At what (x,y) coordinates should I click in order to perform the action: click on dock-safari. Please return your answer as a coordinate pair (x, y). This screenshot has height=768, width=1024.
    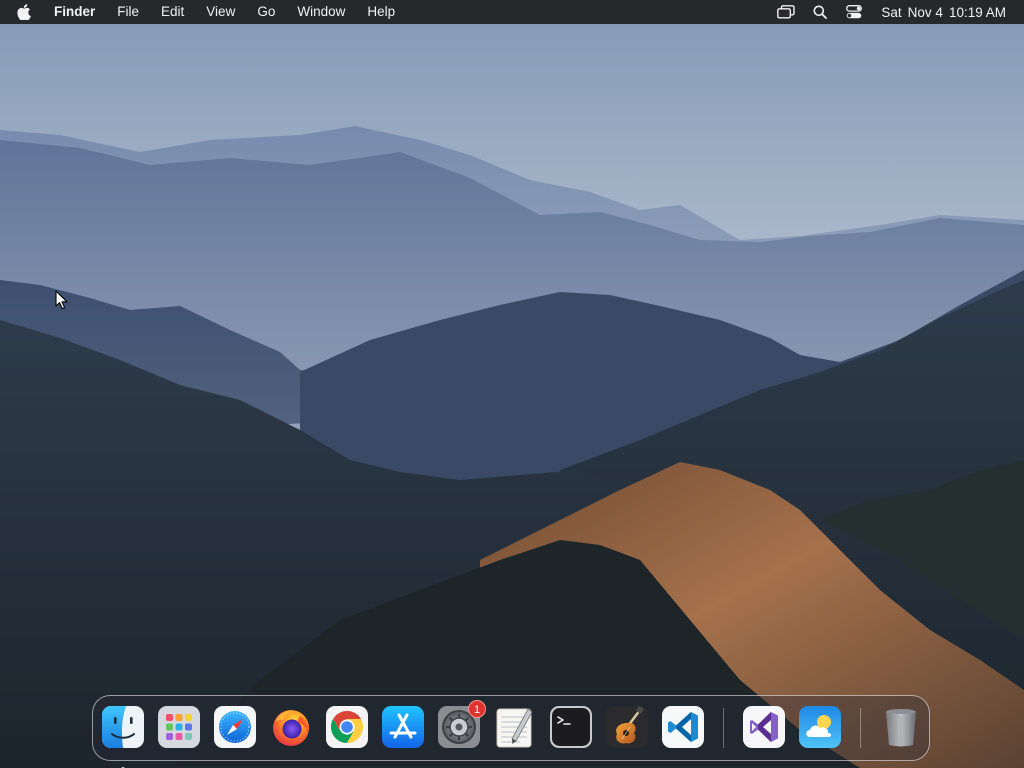
    Looking at the image, I should click on (235, 727).